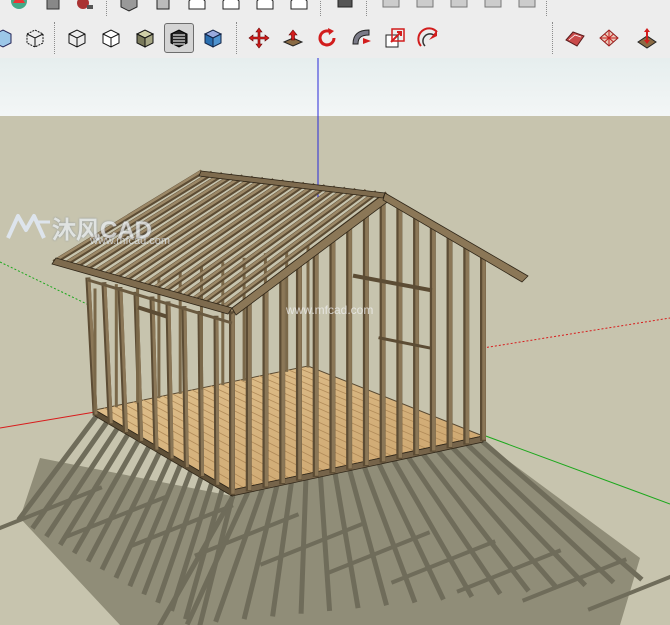  I want to click on stud-face, so click(217, 400).